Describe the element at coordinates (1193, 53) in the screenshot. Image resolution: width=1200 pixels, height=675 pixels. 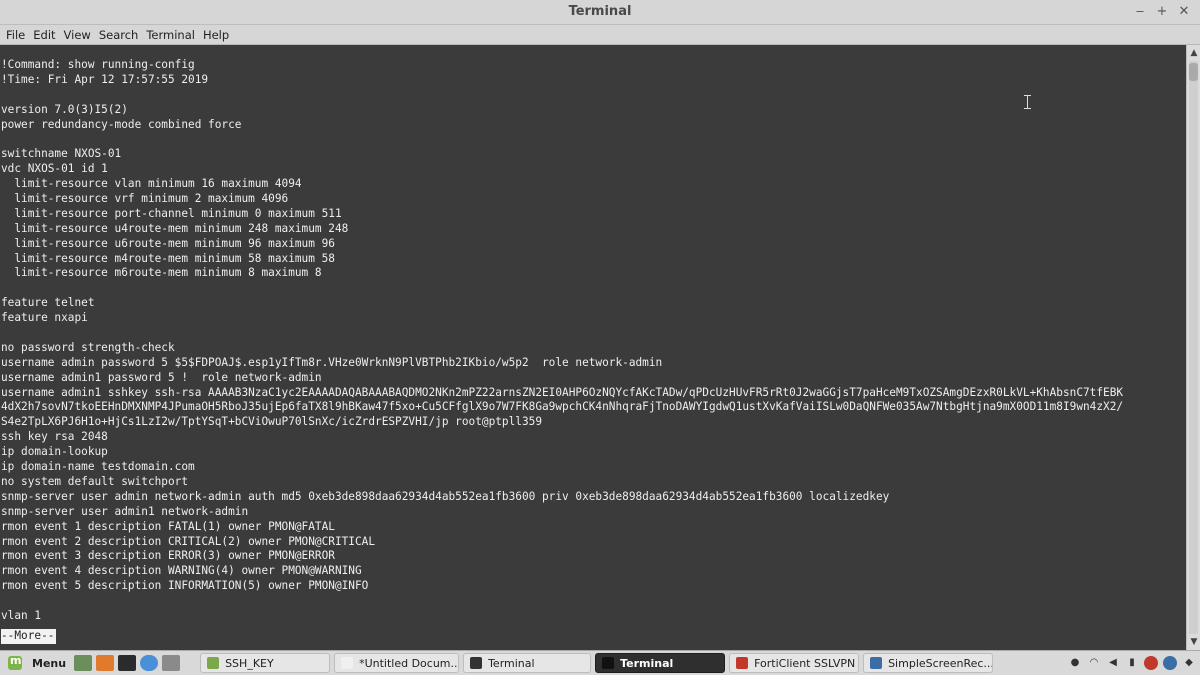
I see `scroll-up-icon: ▲` at that location.